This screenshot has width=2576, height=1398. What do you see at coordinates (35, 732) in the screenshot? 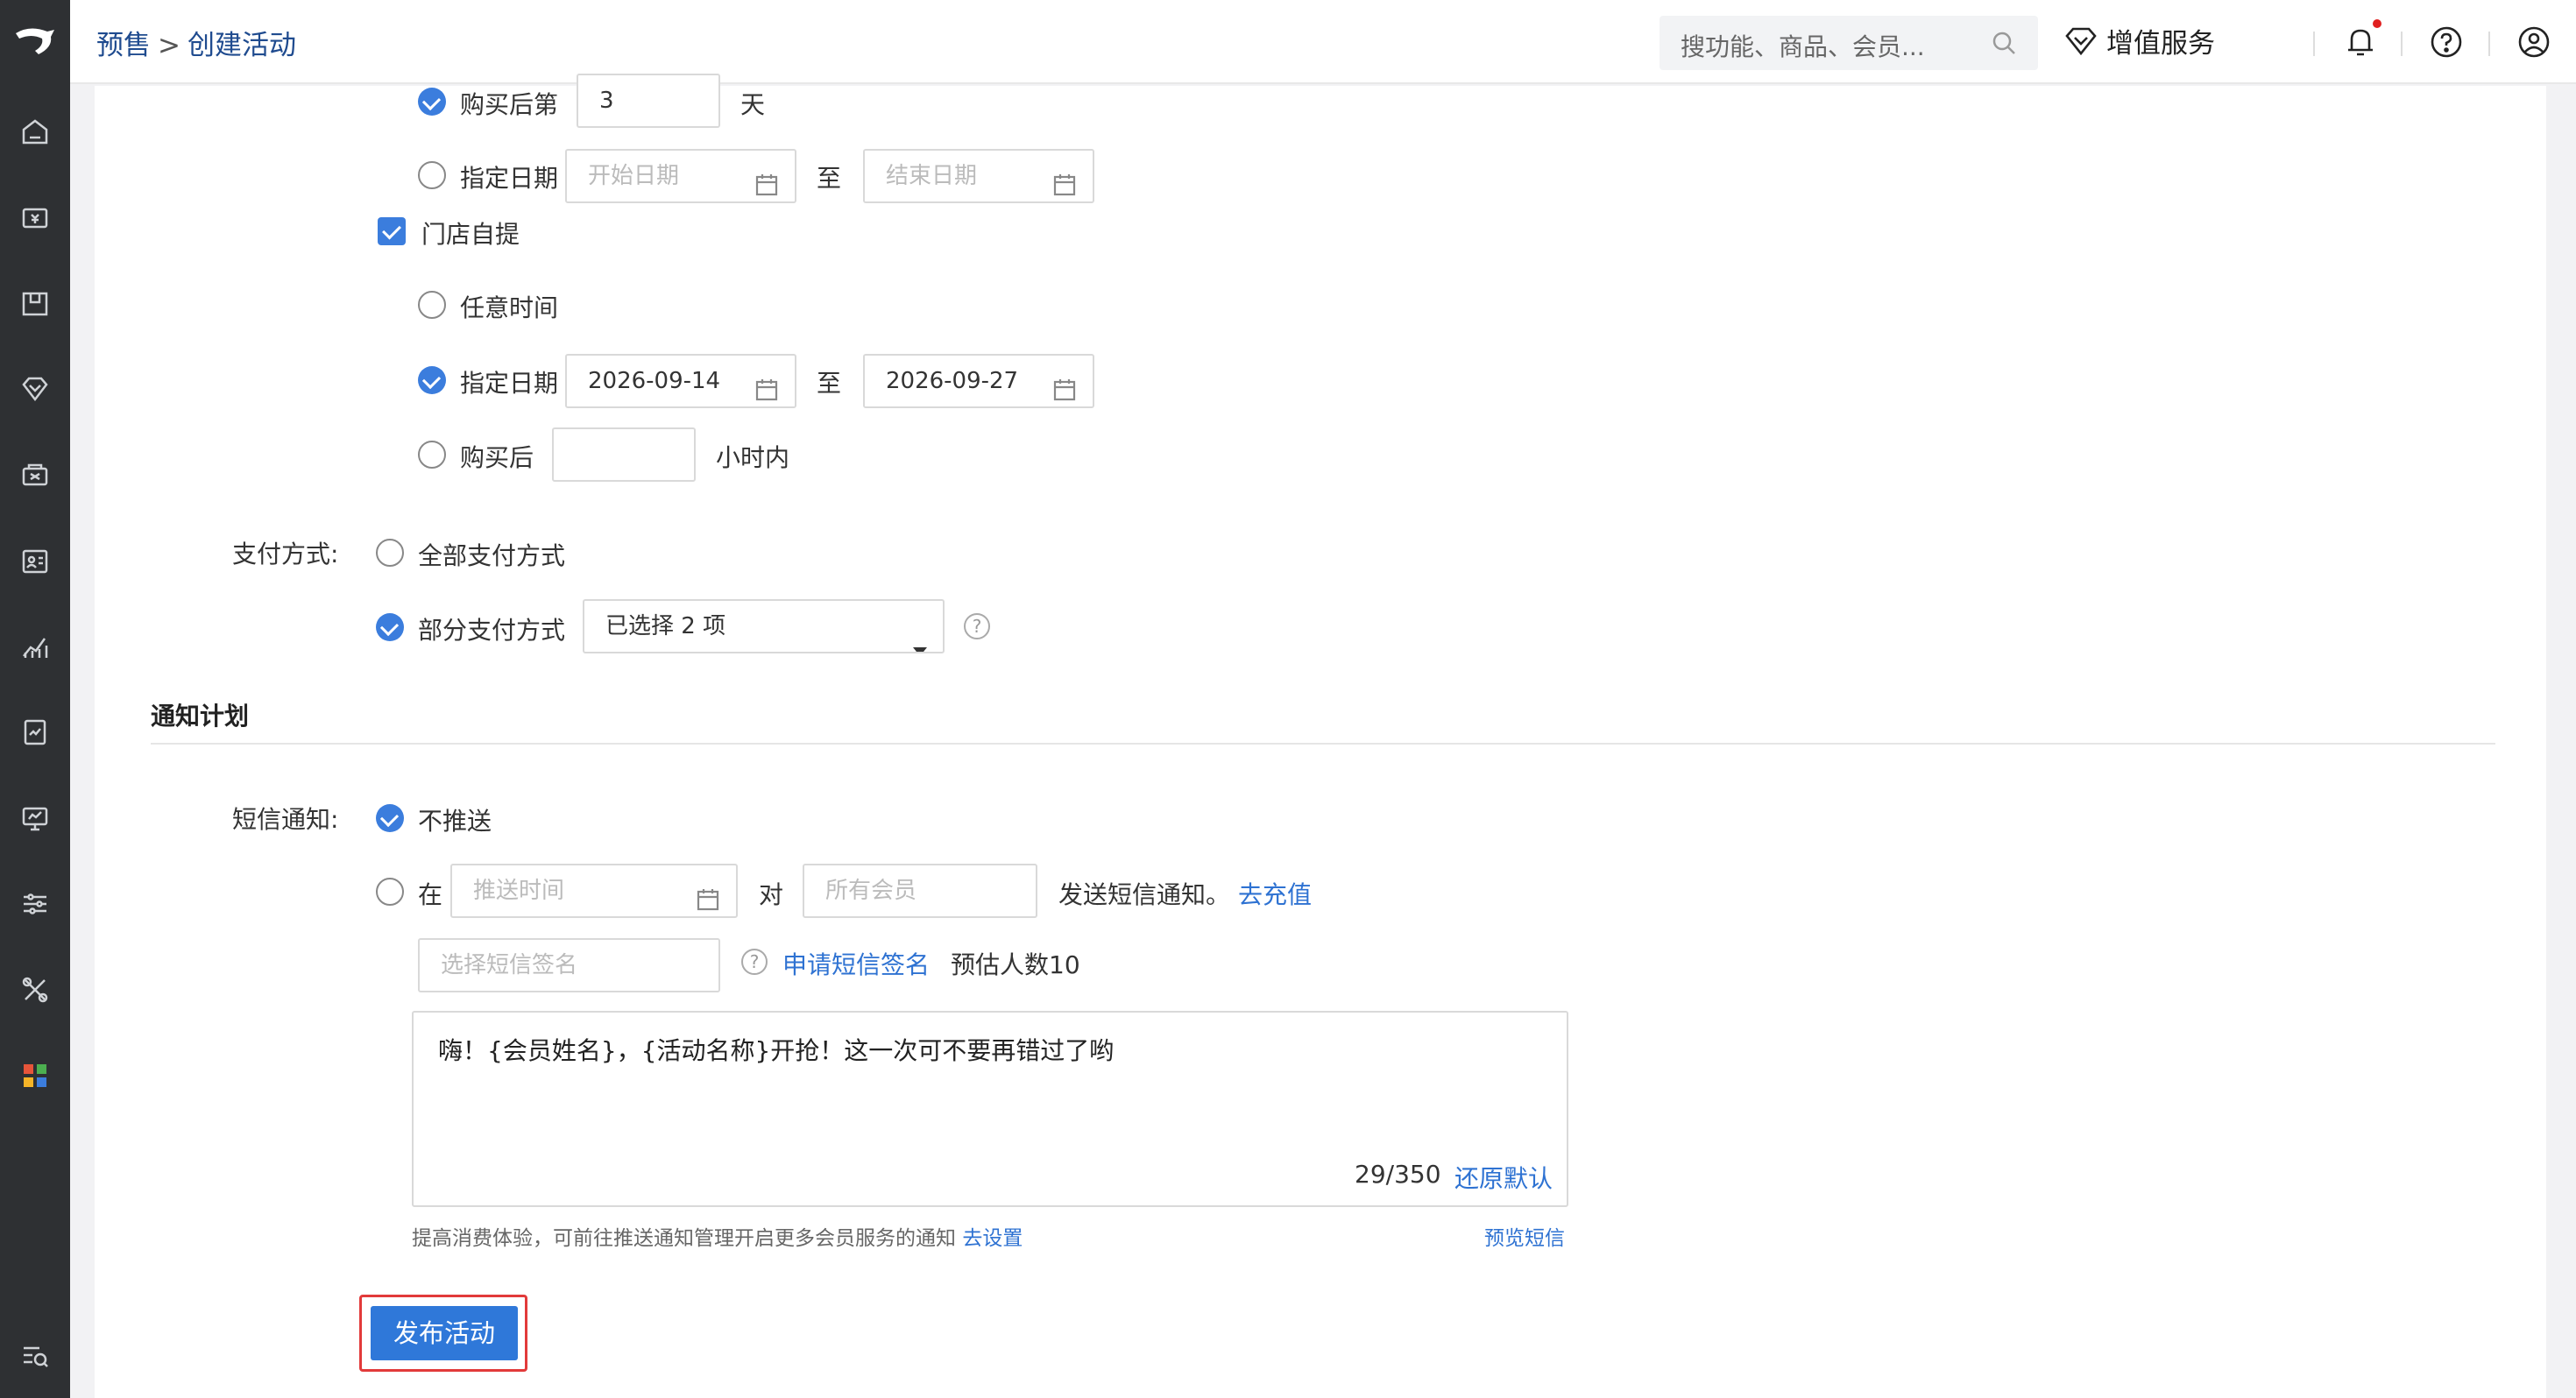
I see `finance-icon` at bounding box center [35, 732].